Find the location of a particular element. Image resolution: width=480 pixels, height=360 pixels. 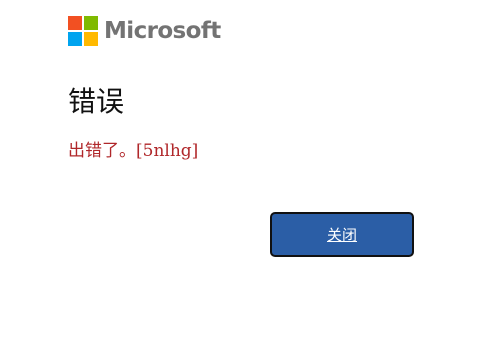

page-title: 错误 is located at coordinates (96, 101).